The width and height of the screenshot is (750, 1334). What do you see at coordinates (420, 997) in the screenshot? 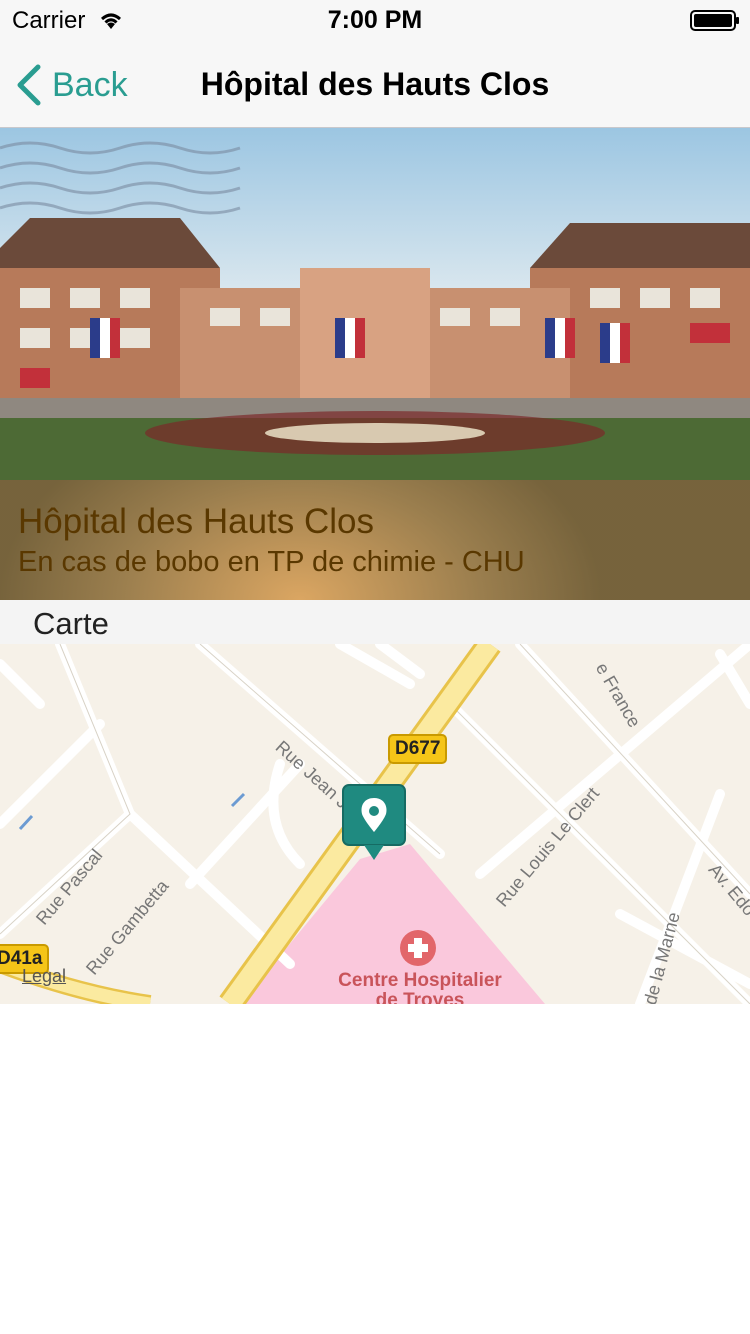
I see `poi-name-line2: de Troyes` at bounding box center [420, 997].